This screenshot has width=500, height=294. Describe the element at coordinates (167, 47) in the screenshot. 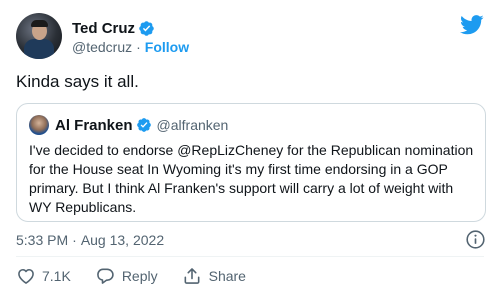

I see `follow-button: Follow` at that location.